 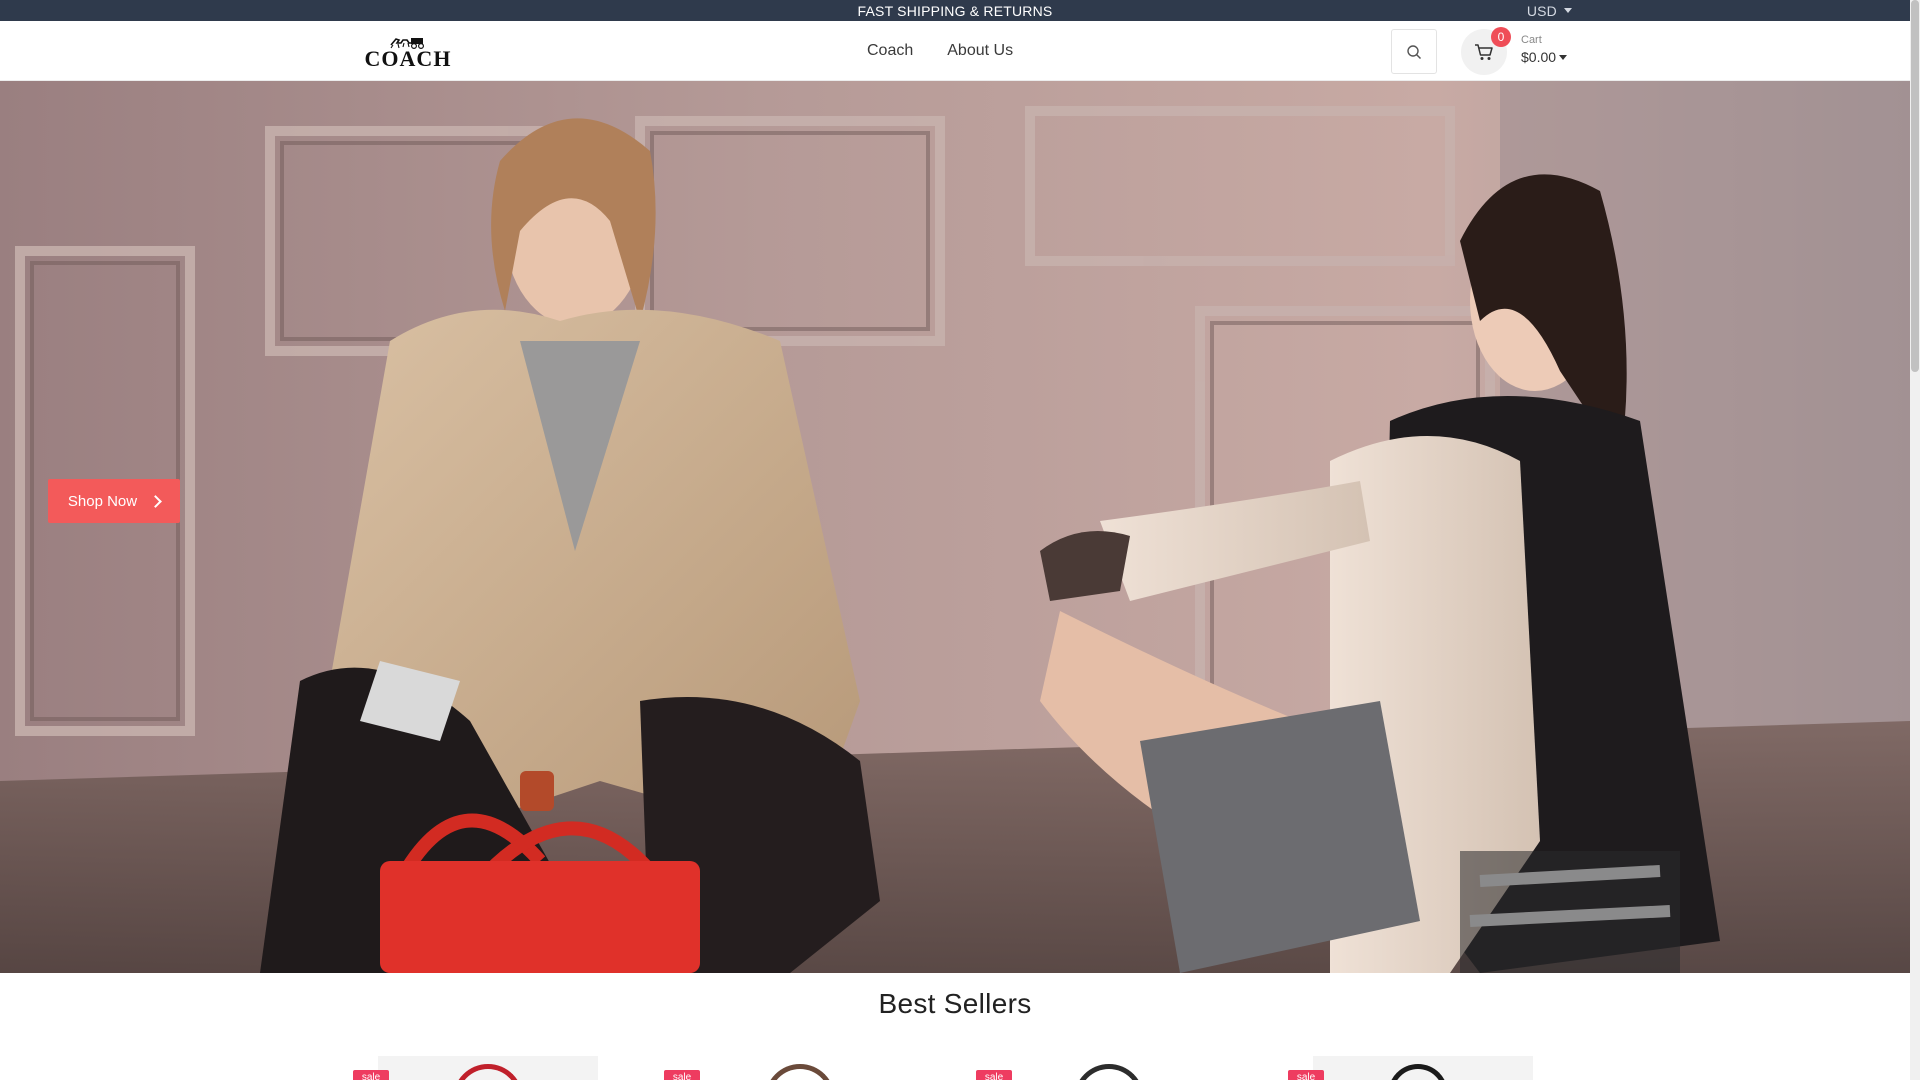 What do you see at coordinates (1531, 40) in the screenshot?
I see `cart-label: Cart` at bounding box center [1531, 40].